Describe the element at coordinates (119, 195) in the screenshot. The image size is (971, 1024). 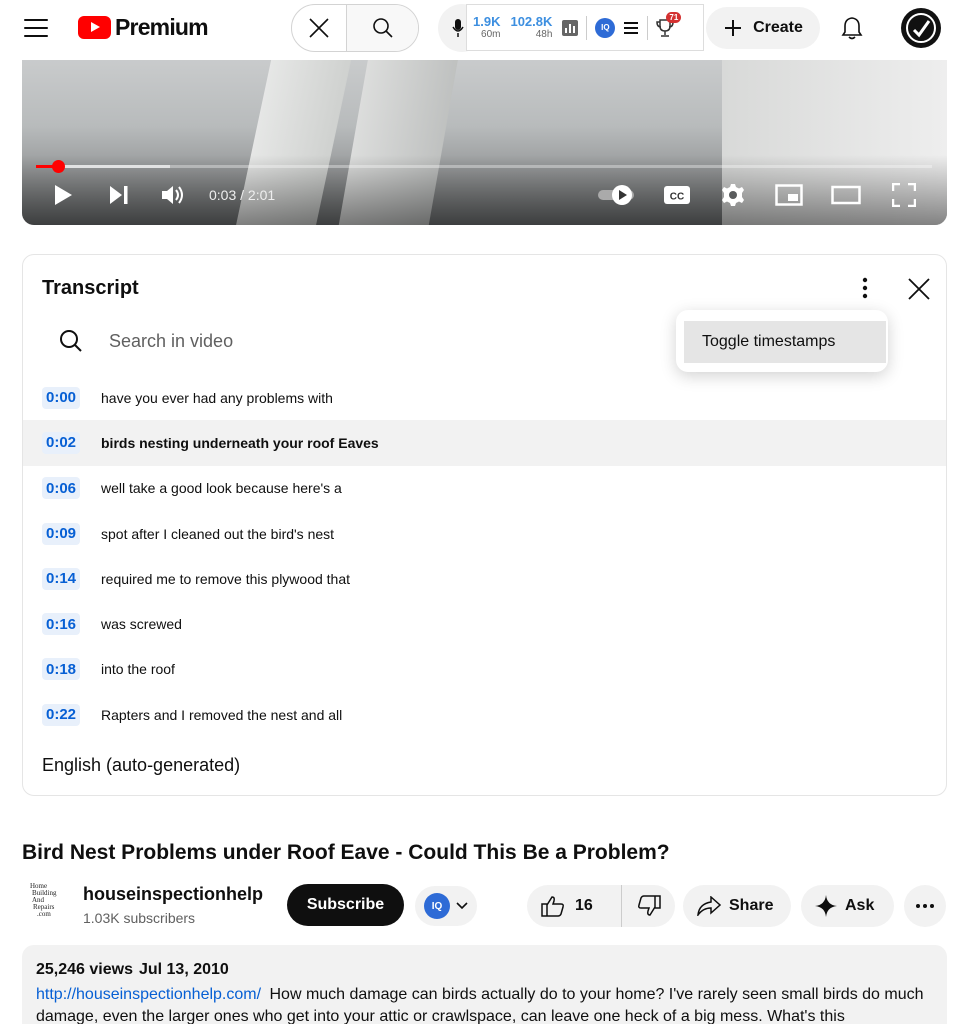
I see `next-icon` at that location.